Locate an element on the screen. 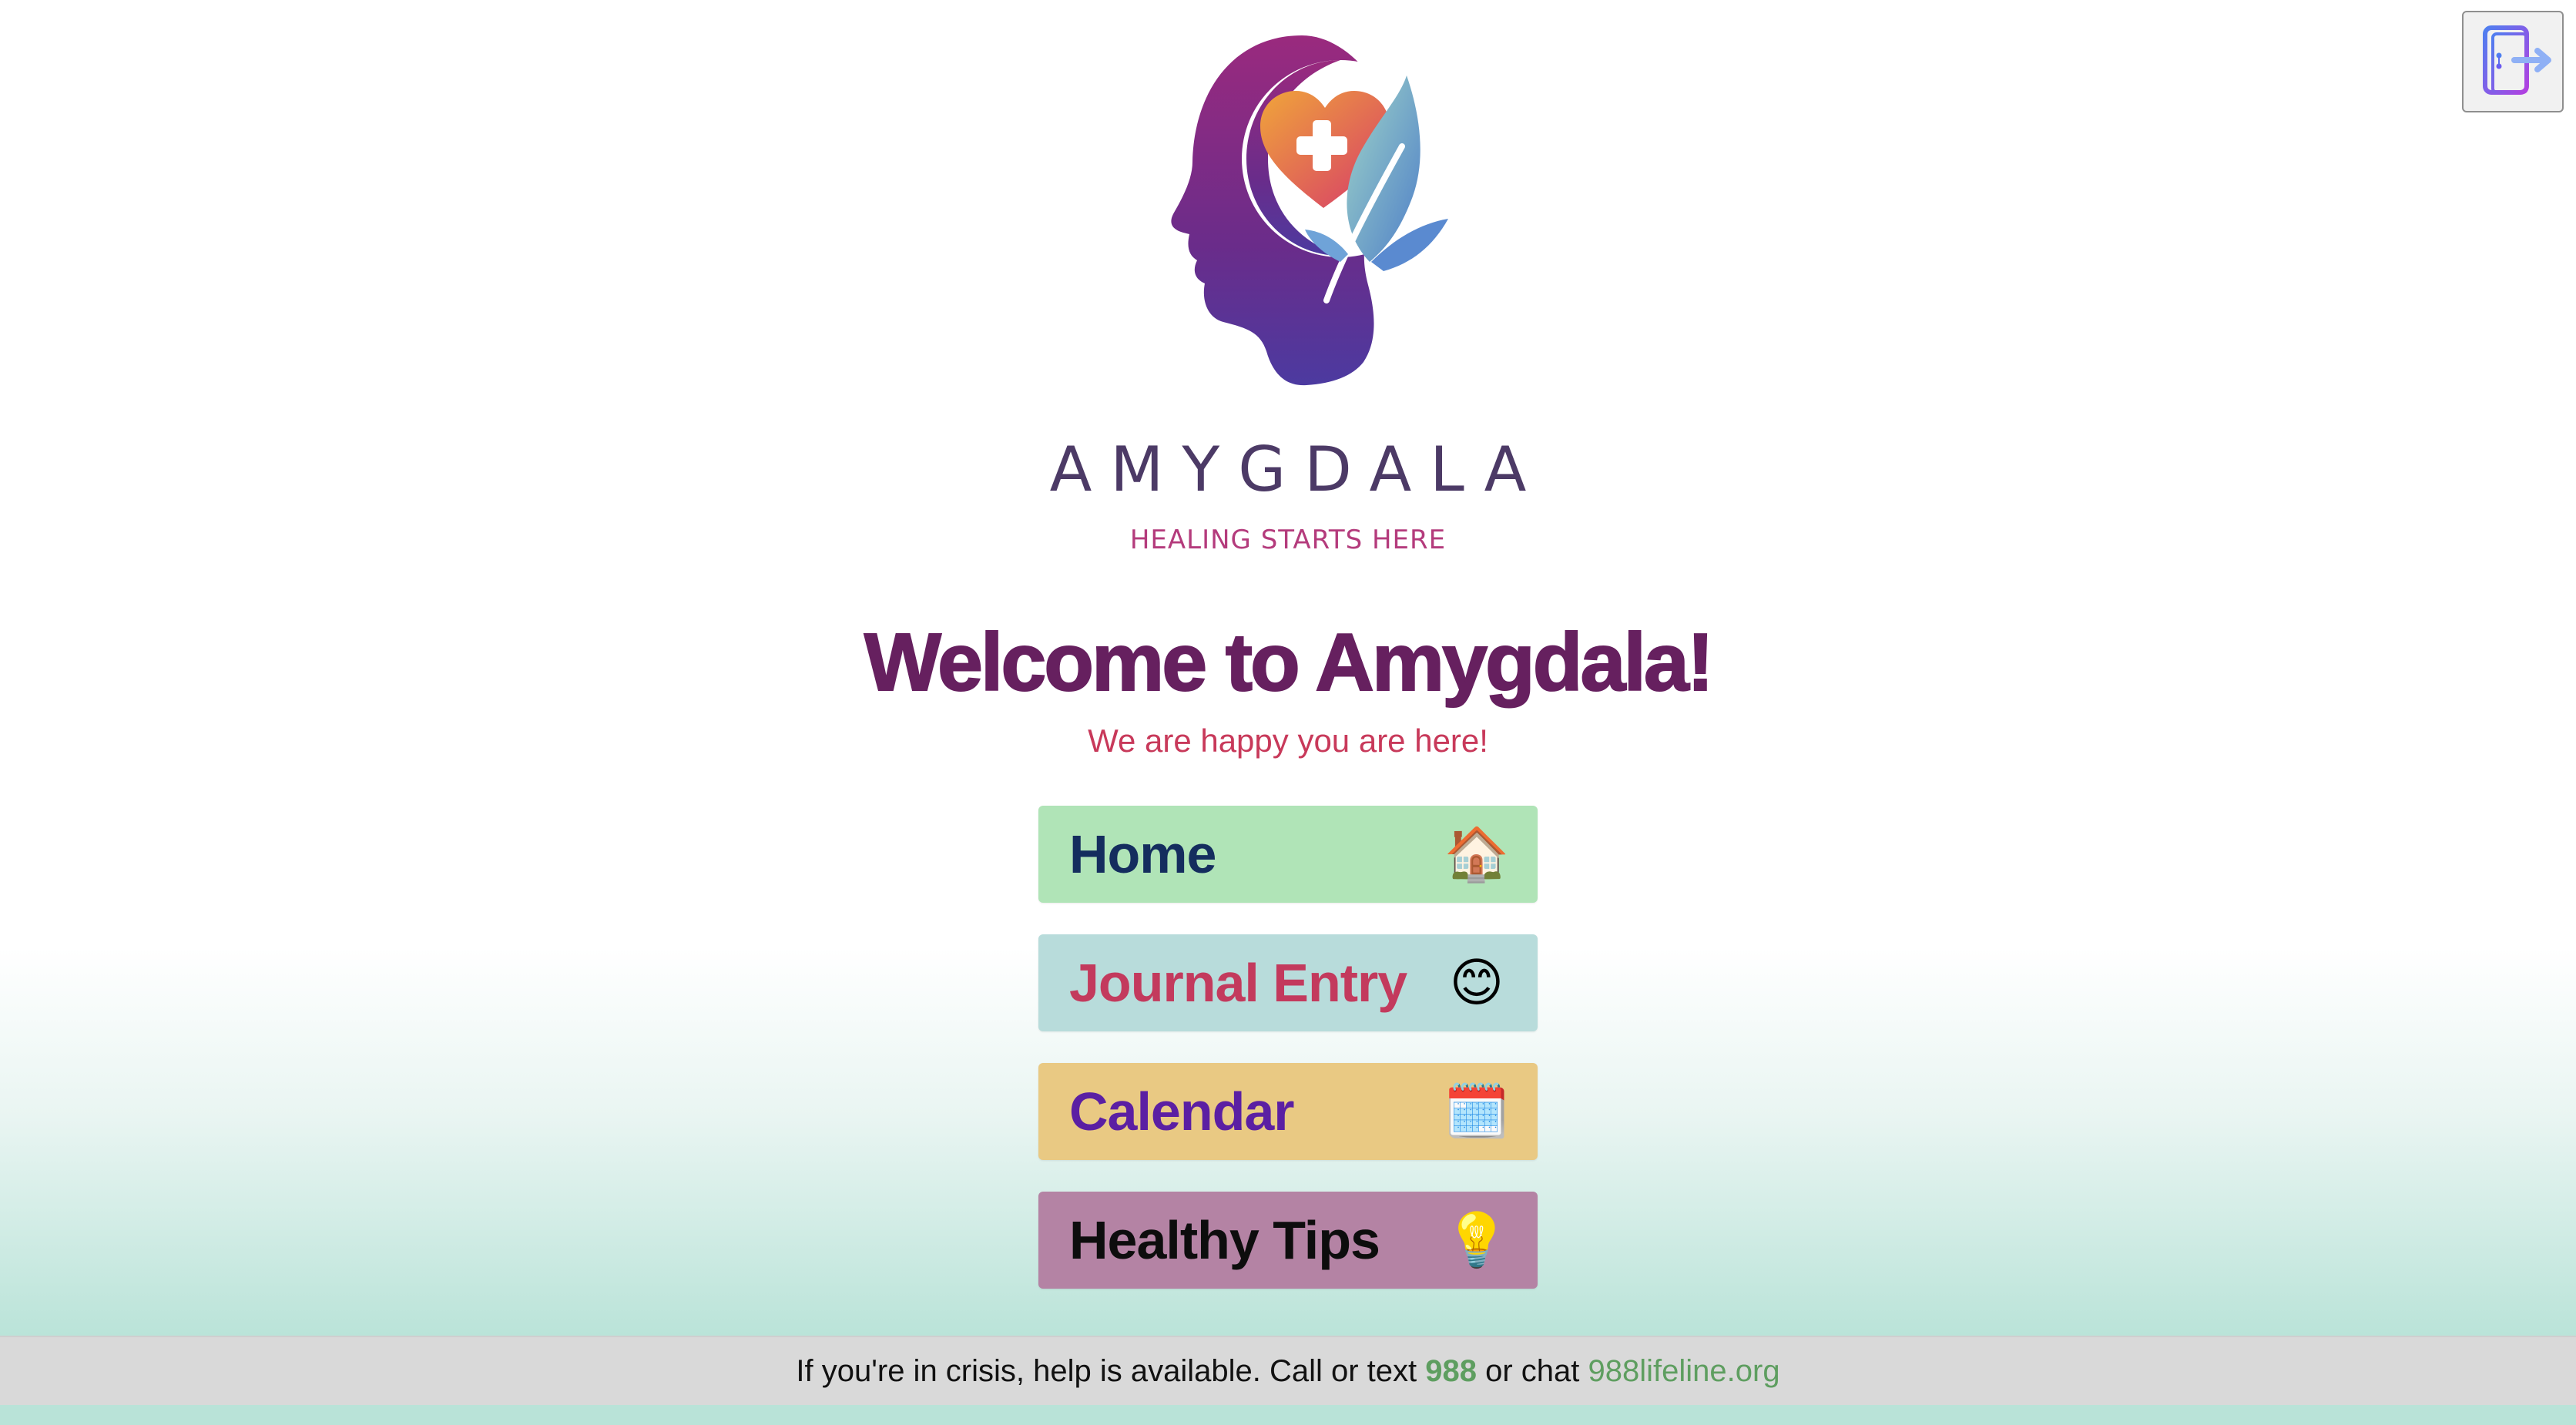 This screenshot has height=1425, width=2576. smiley-icon: 😊 is located at coordinates (1476, 983).